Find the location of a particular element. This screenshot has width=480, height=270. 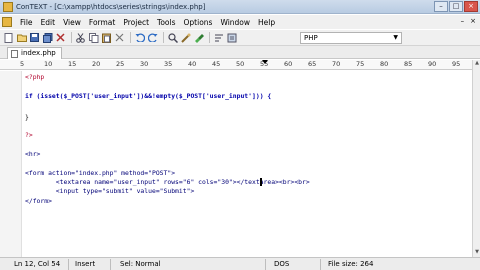

line-ending: DOS is located at coordinates (282, 264).